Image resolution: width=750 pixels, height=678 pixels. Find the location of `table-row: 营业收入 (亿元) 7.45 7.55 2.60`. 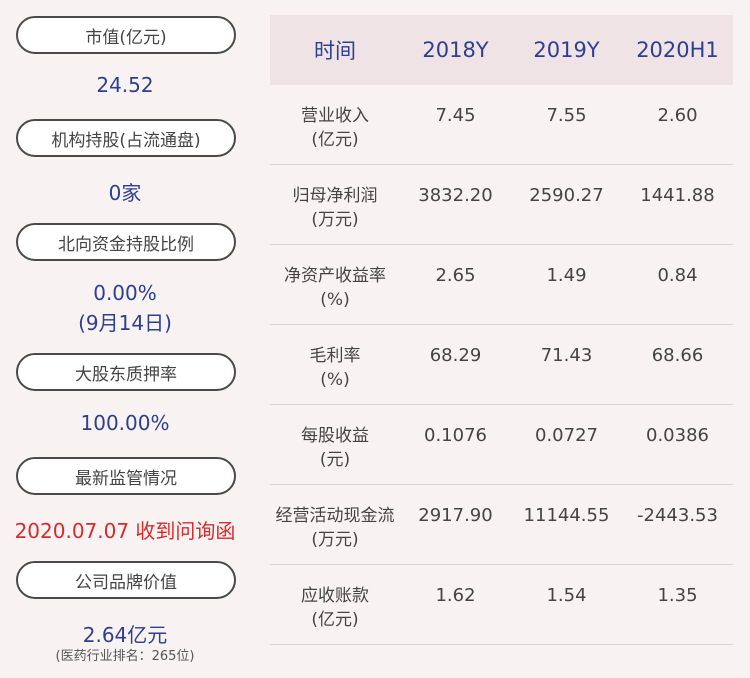

table-row: 营业收入 (亿元) 7.45 7.55 2.60 is located at coordinates (501, 125).